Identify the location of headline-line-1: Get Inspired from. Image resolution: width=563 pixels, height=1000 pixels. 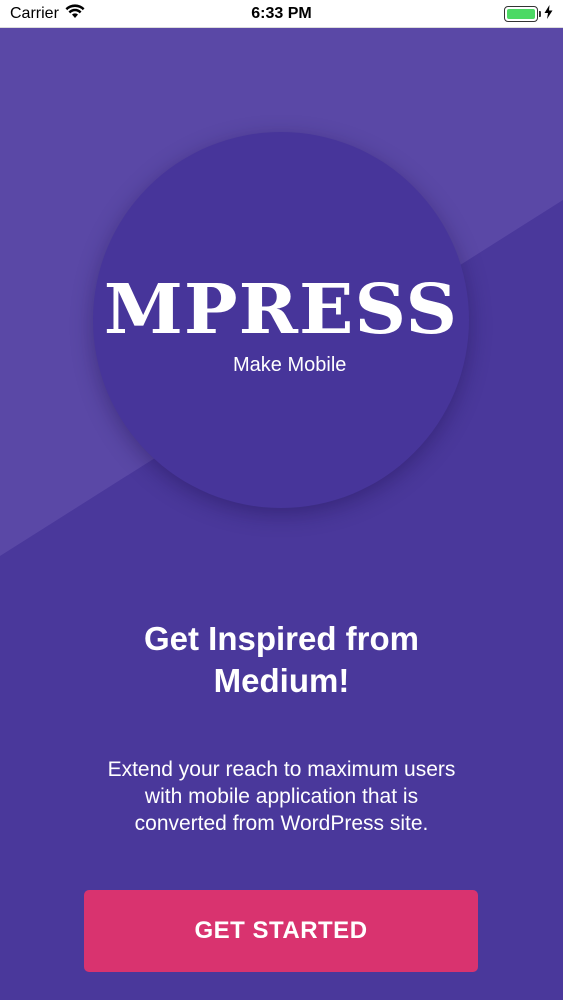
(281, 638).